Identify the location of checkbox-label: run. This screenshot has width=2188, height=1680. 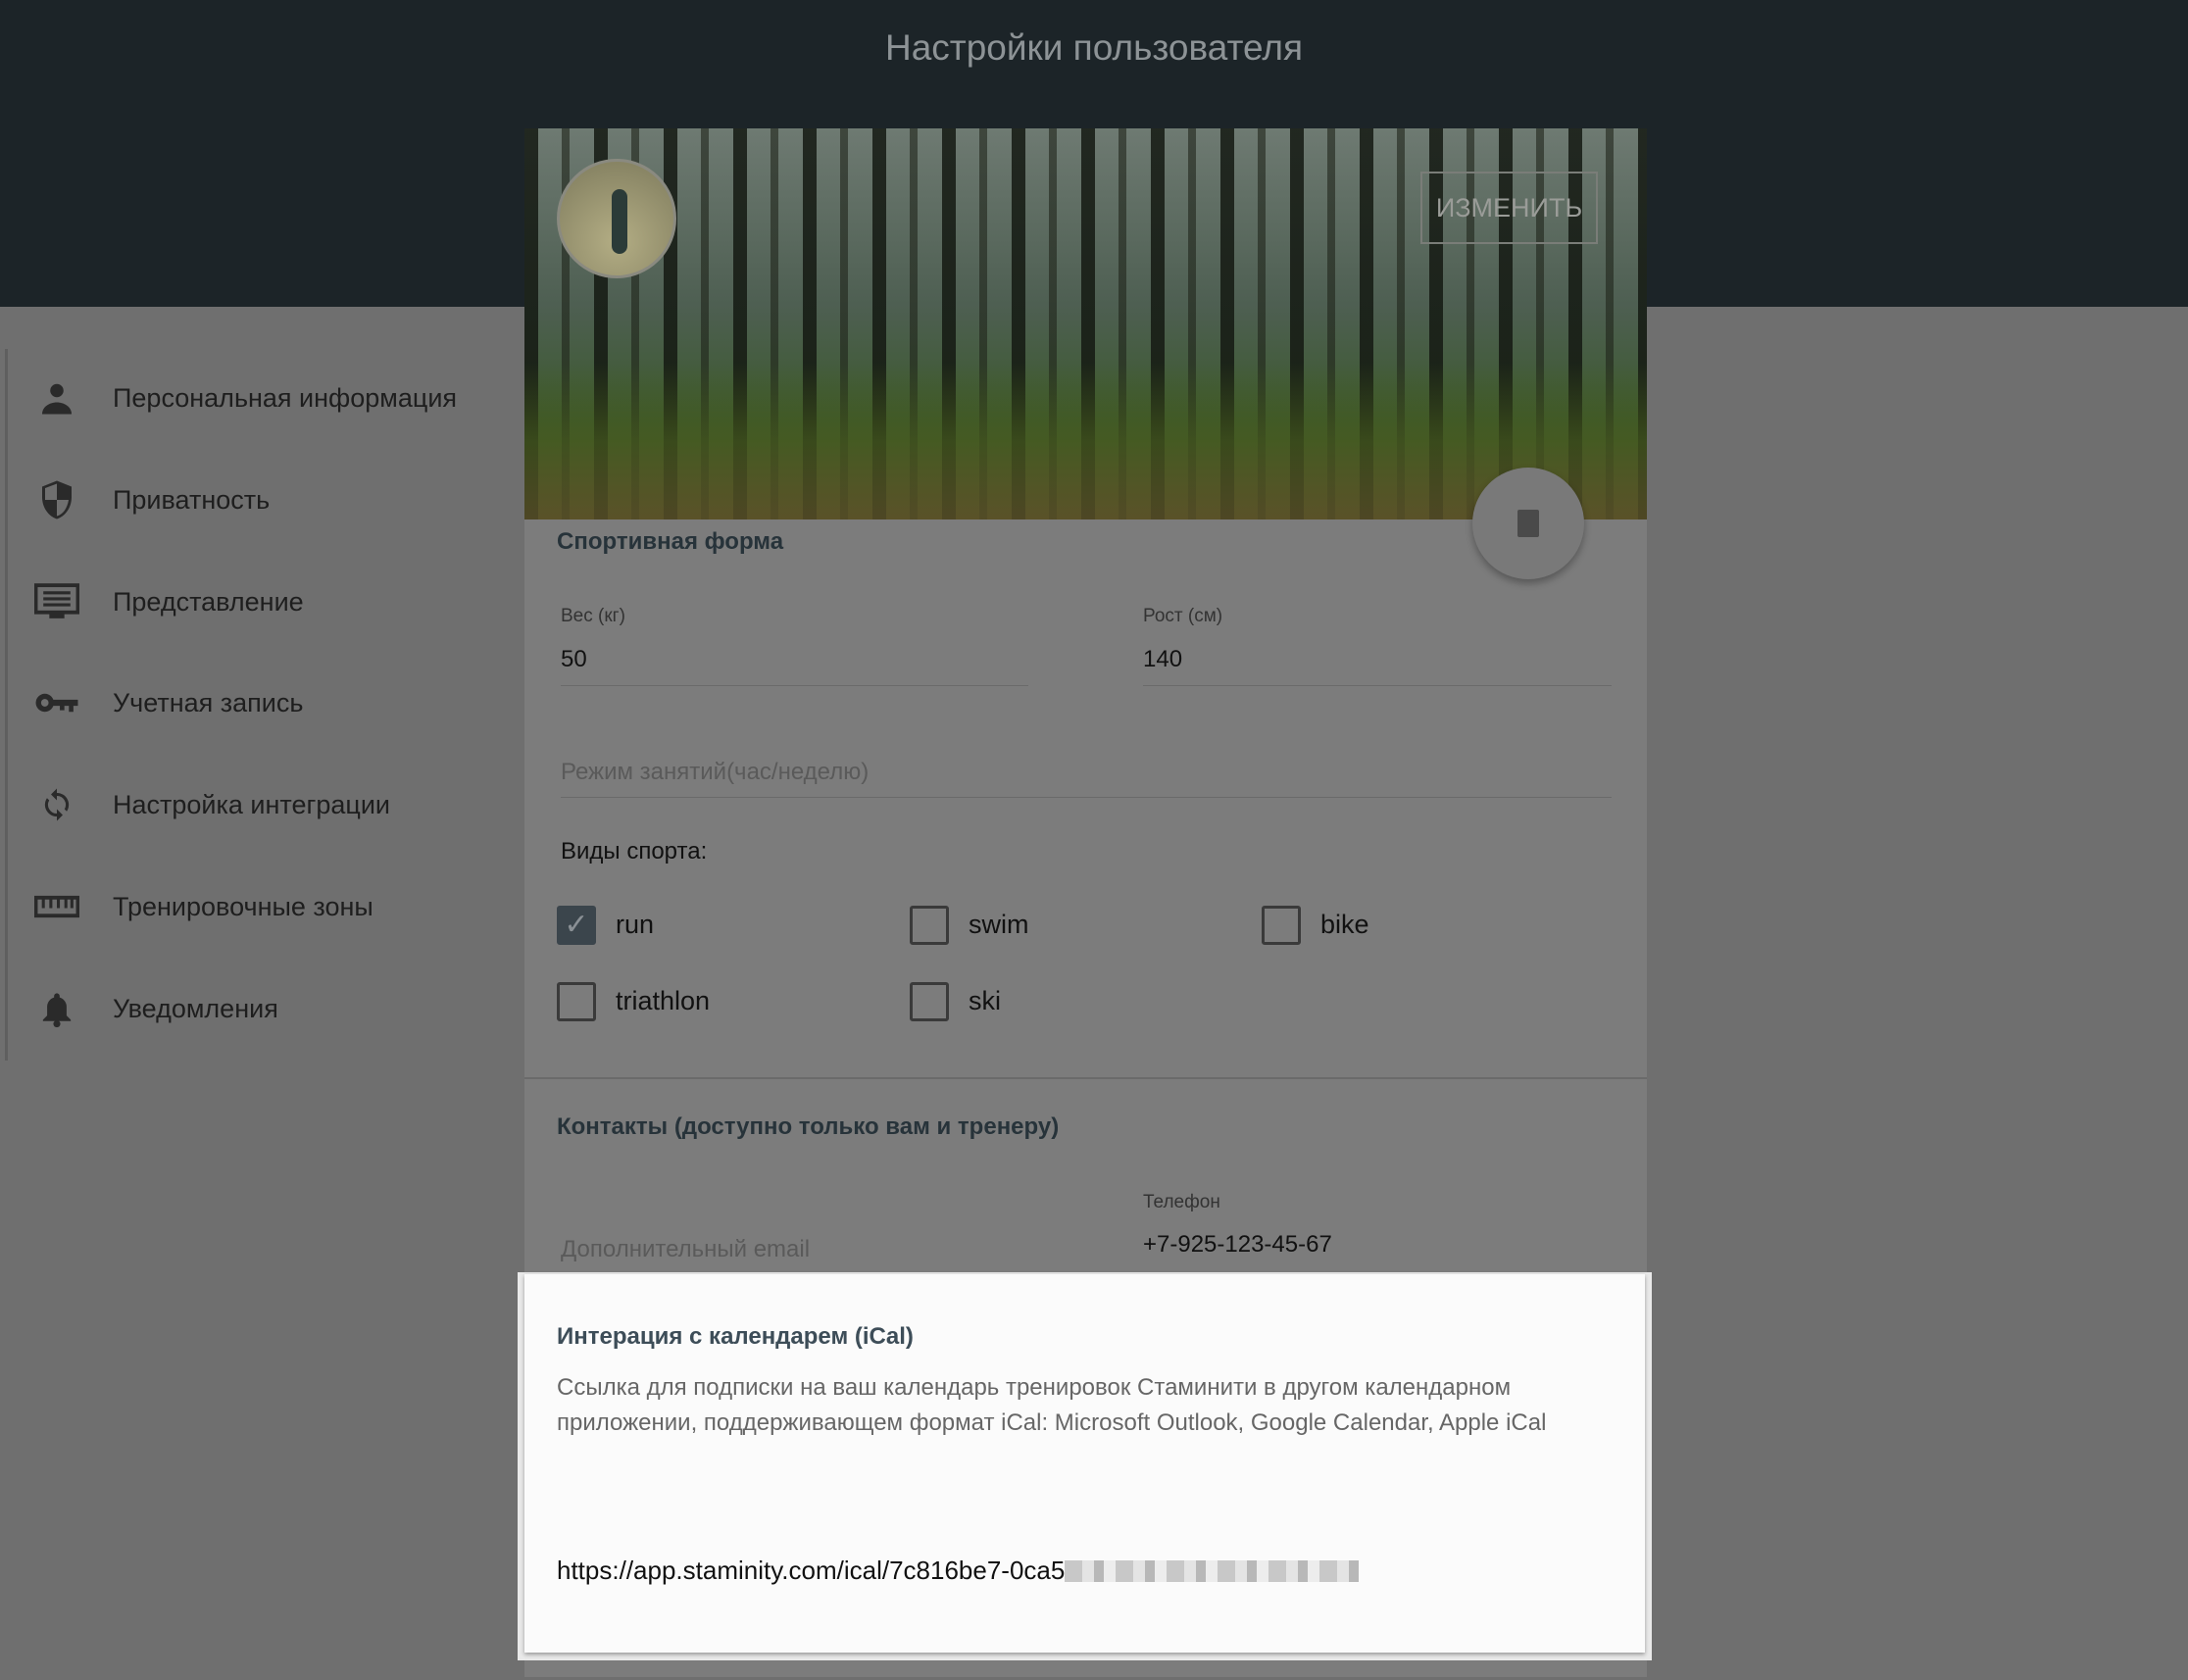
(635, 924).